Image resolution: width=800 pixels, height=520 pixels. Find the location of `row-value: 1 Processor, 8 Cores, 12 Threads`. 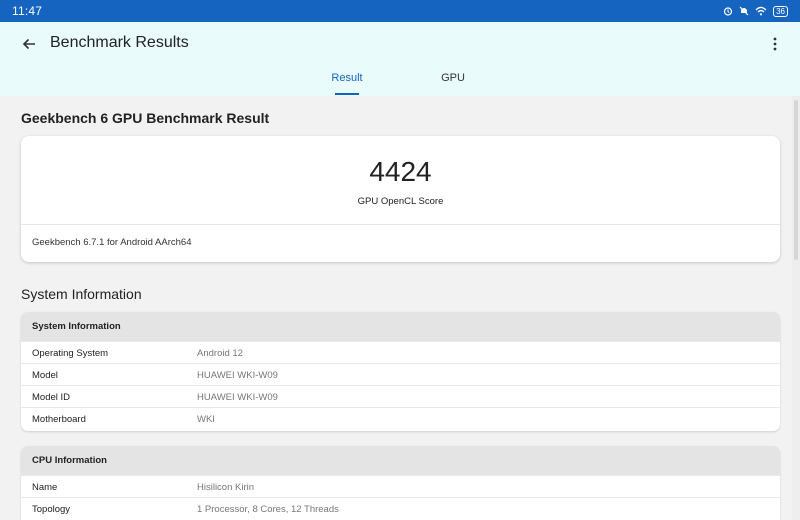

row-value: 1 Processor, 8 Cores, 12 Threads is located at coordinates (268, 509).